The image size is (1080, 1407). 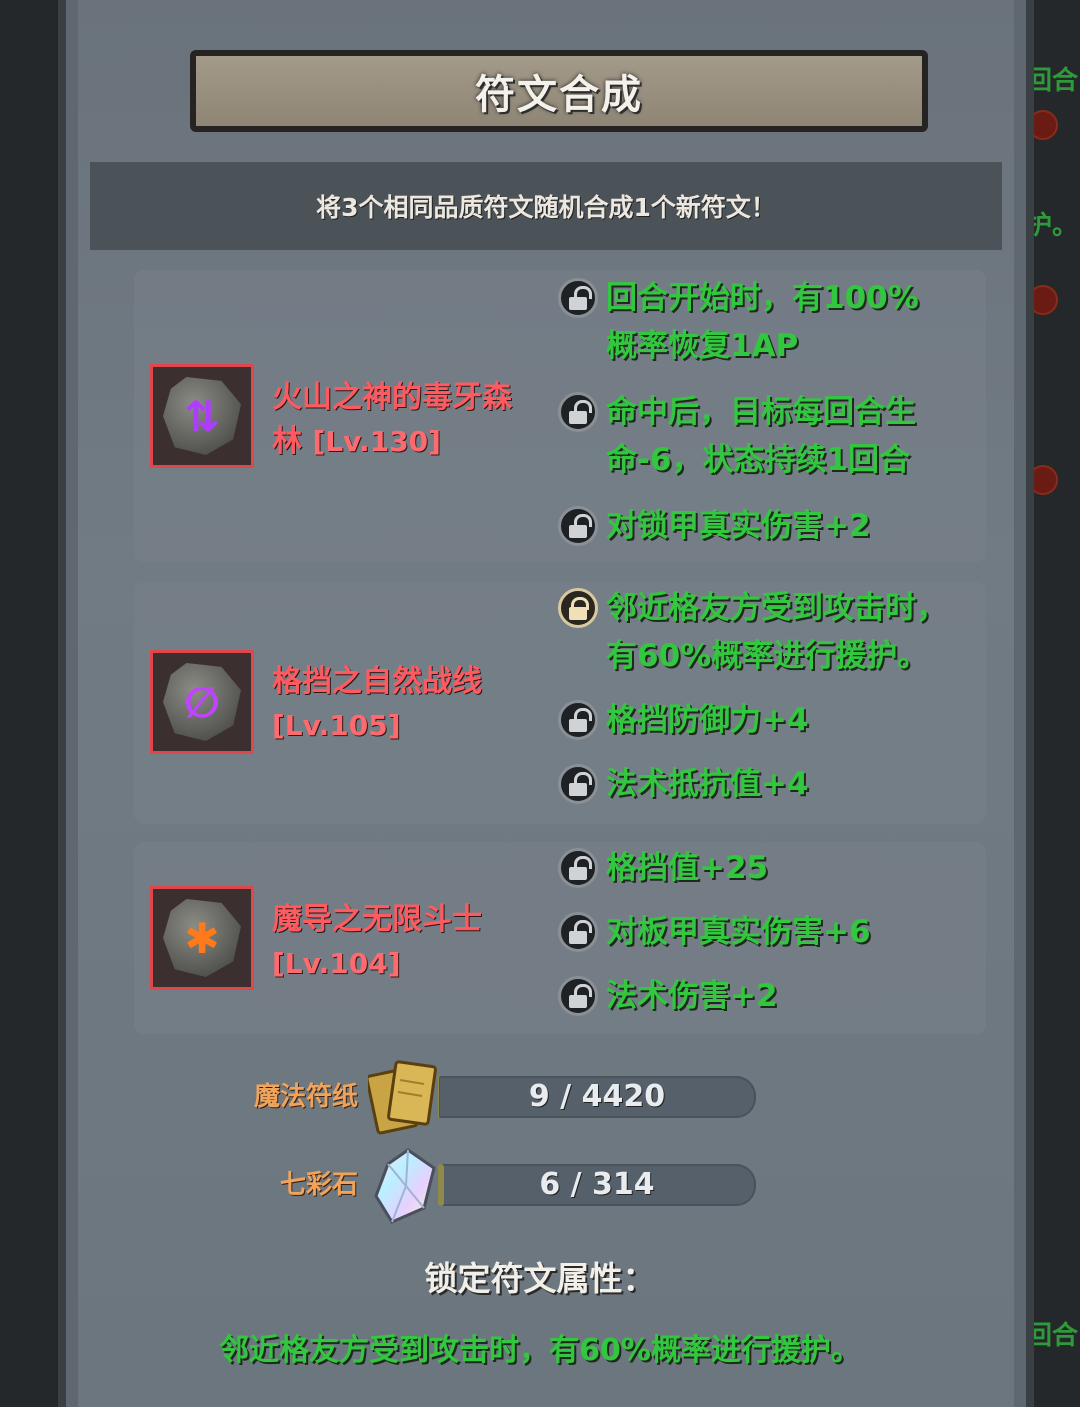 I want to click on resource-progress-bar: 6 / 314, so click(x=597, y=1185).